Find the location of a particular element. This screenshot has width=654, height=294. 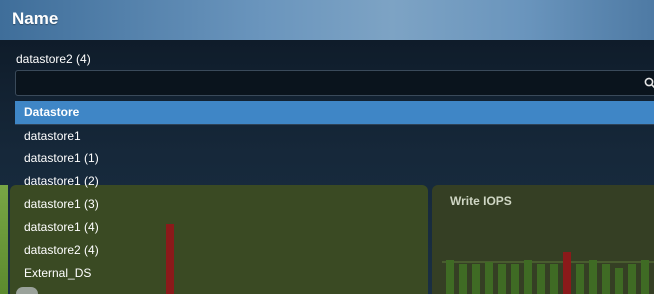

selected-datastore: datastore2 (4) is located at coordinates (53, 59).